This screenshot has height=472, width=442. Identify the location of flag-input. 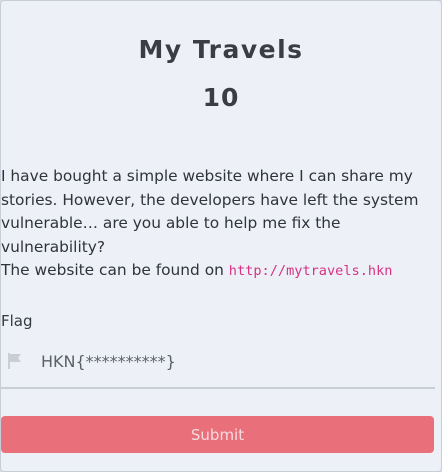
(231, 361).